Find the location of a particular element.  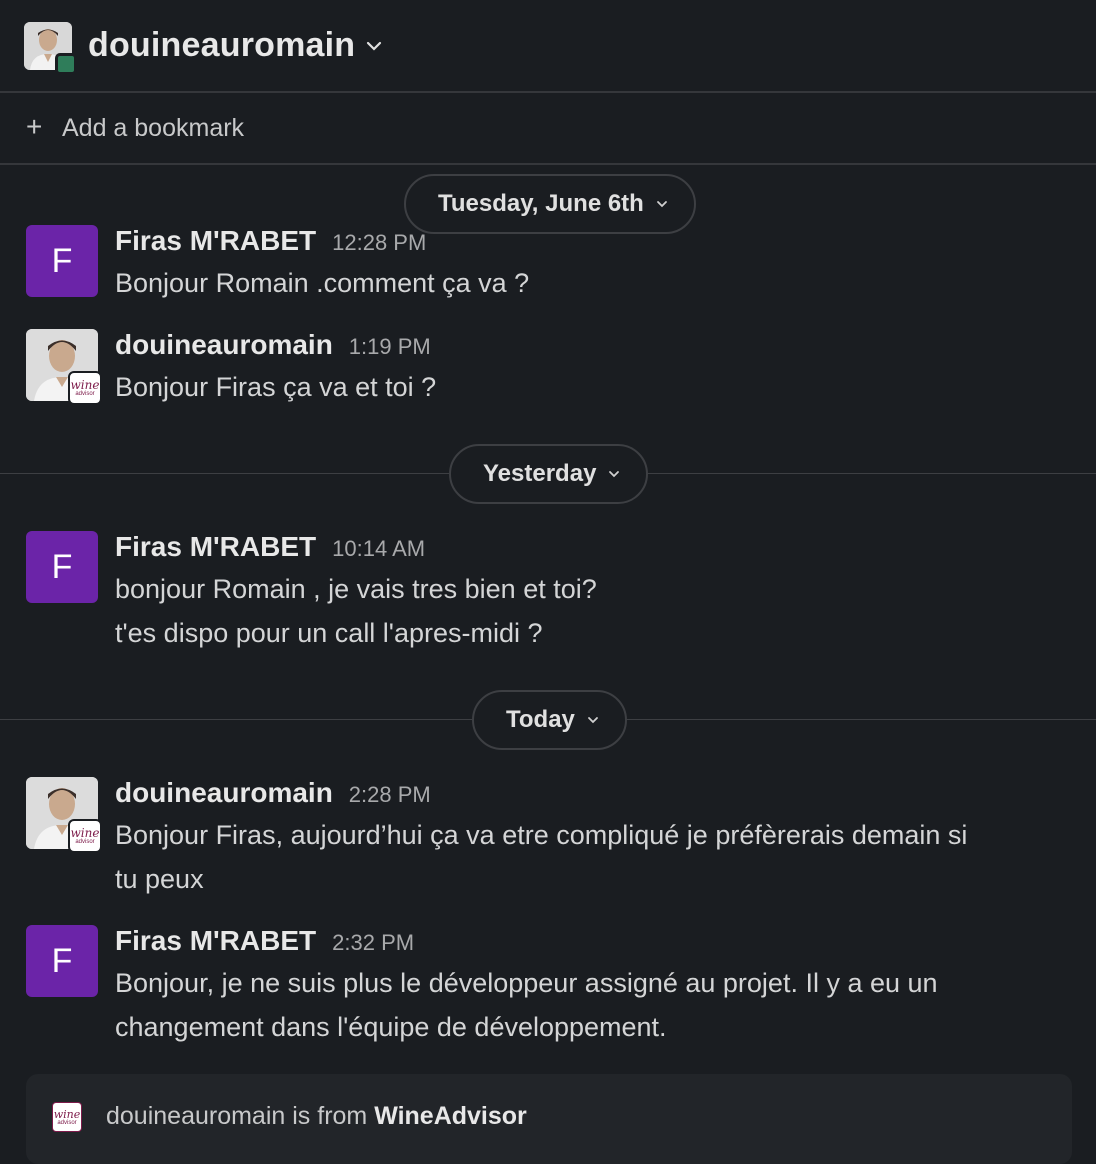

plus-icon: + is located at coordinates (34, 126).